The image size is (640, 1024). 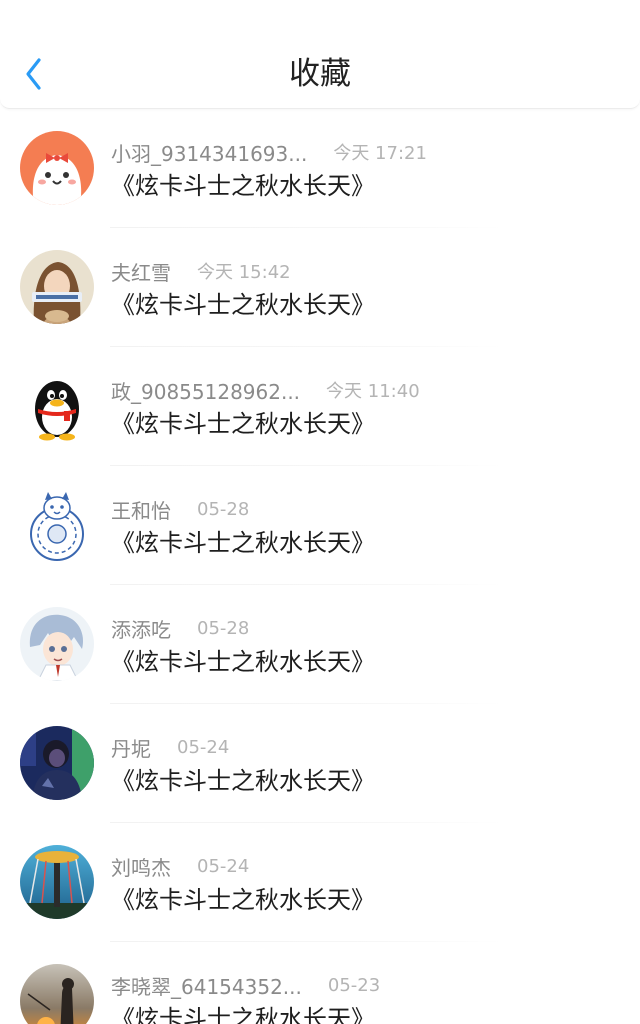 What do you see at coordinates (354, 985) in the screenshot?
I see `timestamp: 05-23` at bounding box center [354, 985].